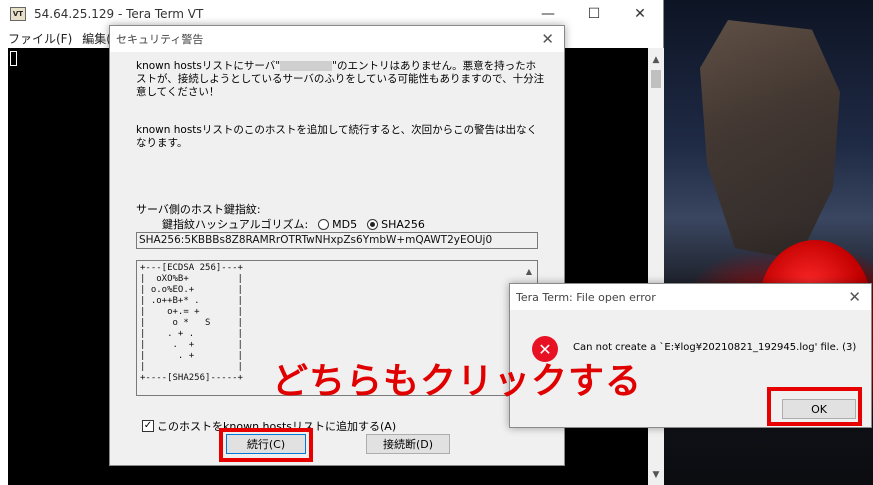 This screenshot has height=485, width=873. Describe the element at coordinates (690, 297) in the screenshot. I see `error-dialog-titlebar: Tera Term: File open error ✕` at that location.